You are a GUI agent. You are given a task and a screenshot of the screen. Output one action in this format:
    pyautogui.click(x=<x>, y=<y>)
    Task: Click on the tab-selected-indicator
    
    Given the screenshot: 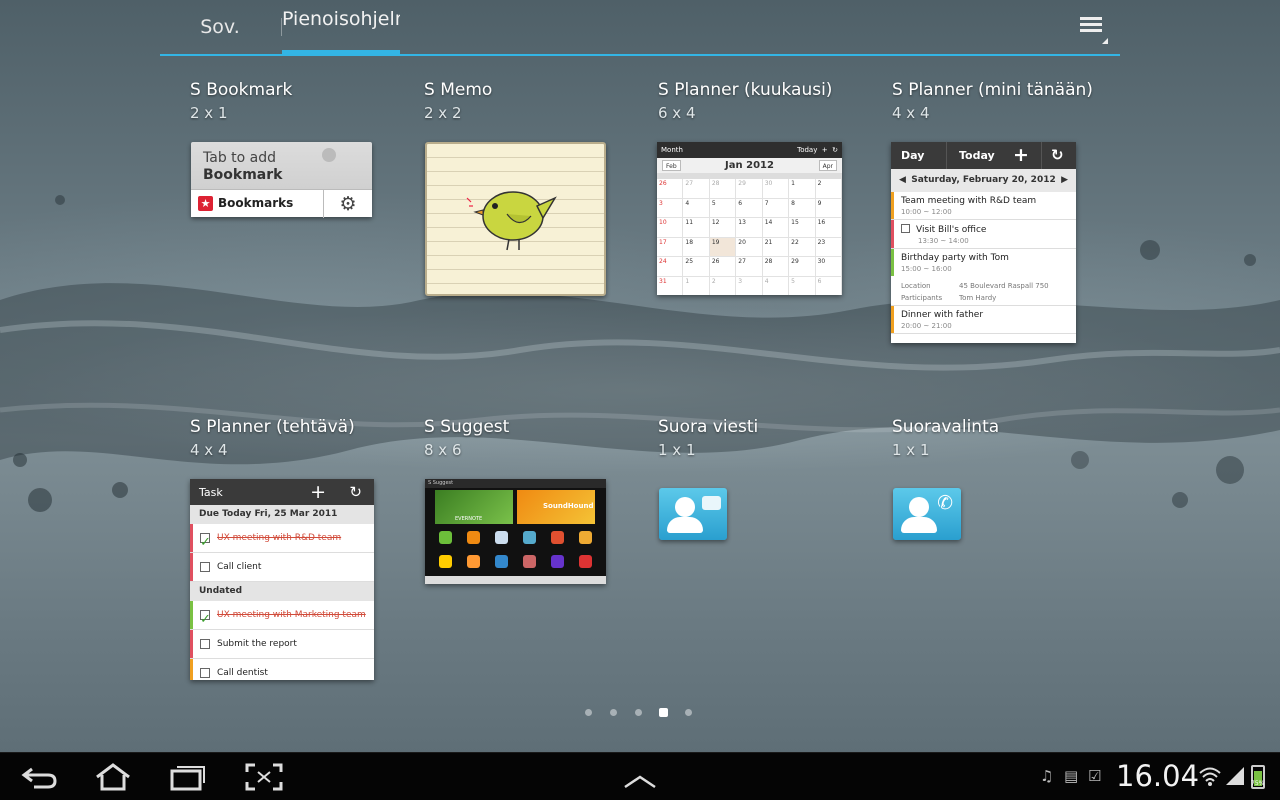 What is the action you would take?
    pyautogui.click(x=341, y=52)
    